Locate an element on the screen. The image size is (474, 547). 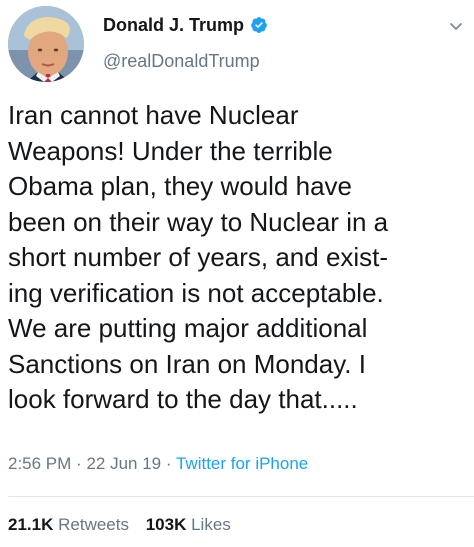
retweets-stat: 21.1K Retweets is located at coordinates (68, 525).